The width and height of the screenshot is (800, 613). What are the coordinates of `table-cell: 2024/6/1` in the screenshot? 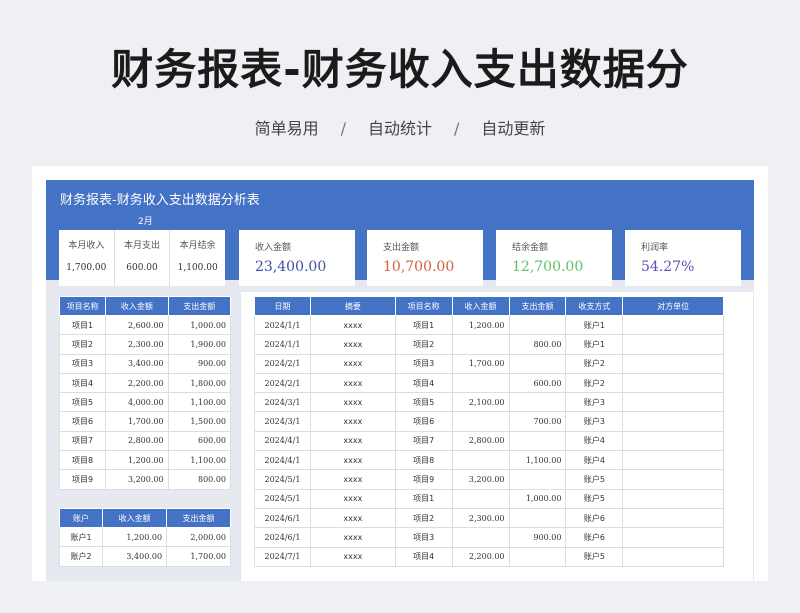 It's located at (282, 518).